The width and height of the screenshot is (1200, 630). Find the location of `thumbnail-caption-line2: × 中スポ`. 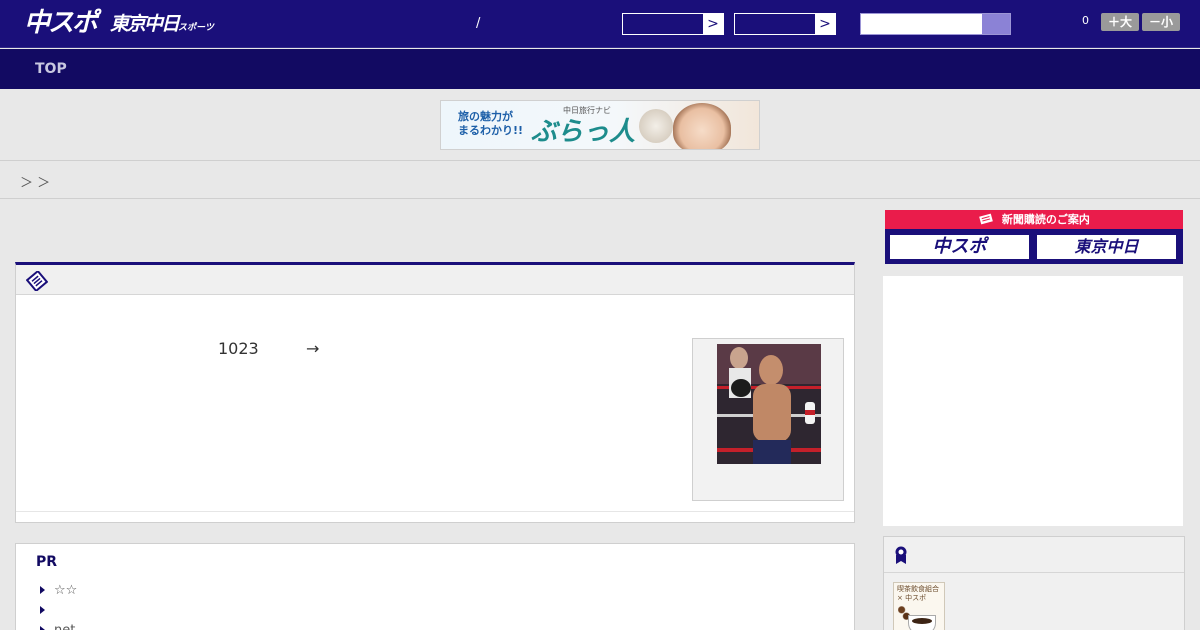

thumbnail-caption-line2: × 中スポ is located at coordinates (912, 598).